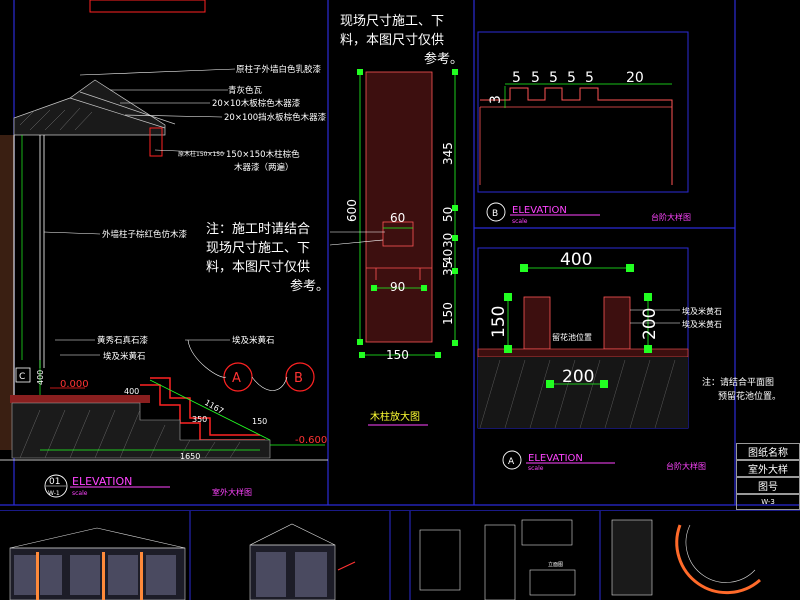 The width and height of the screenshot is (800, 600). Describe the element at coordinates (199, 419) in the screenshot. I see `dim-350: 350` at that location.